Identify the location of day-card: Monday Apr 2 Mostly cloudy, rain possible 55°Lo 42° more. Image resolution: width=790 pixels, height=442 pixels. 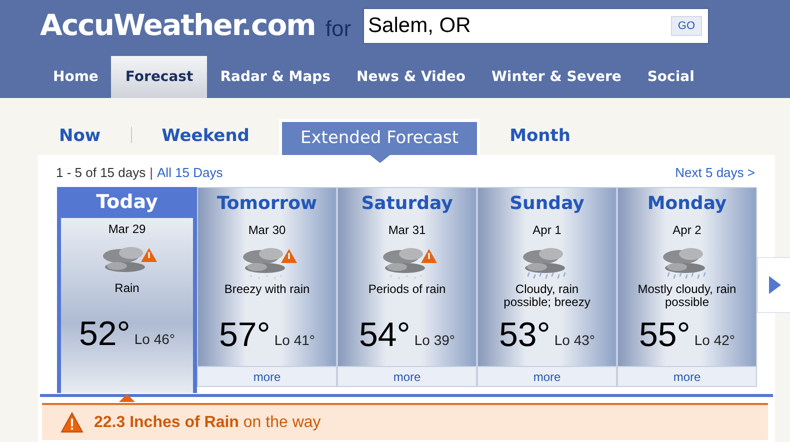
(687, 287).